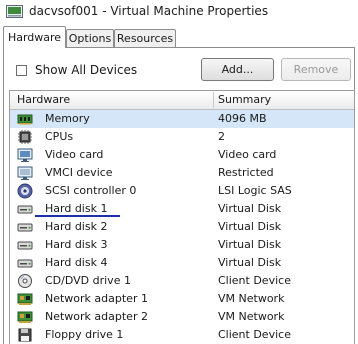  Describe the element at coordinates (76, 226) in the screenshot. I see `hardware-name: Hard disk 2` at that location.